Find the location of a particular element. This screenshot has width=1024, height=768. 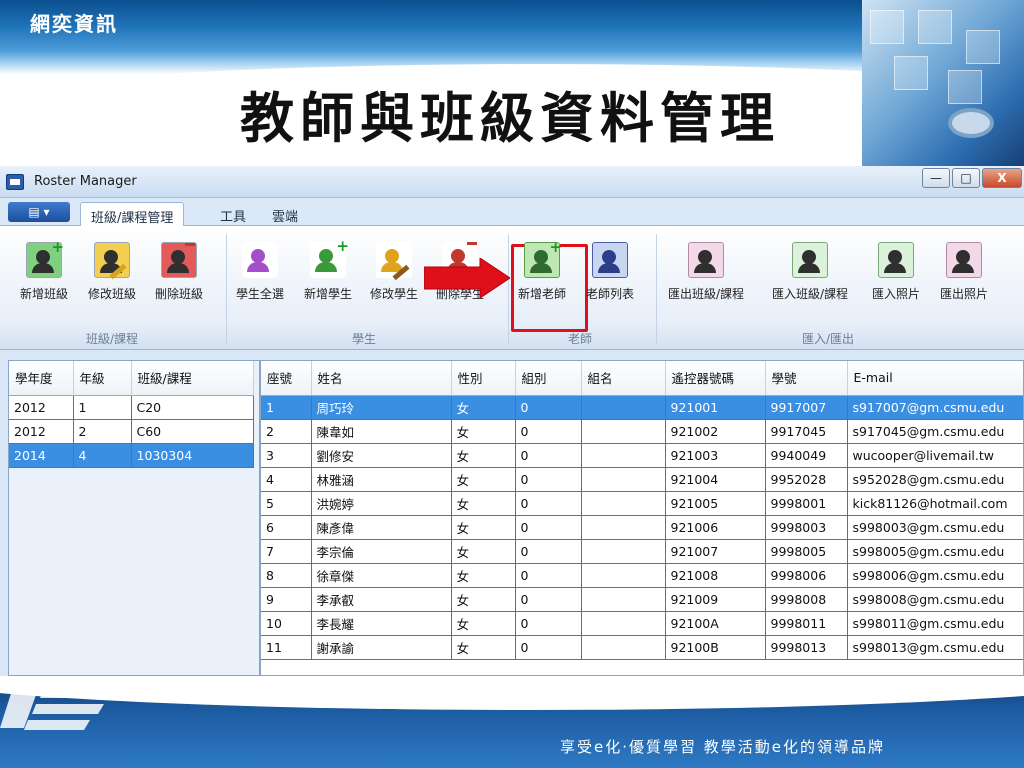

tab-tools: 工具 is located at coordinates (233, 214).